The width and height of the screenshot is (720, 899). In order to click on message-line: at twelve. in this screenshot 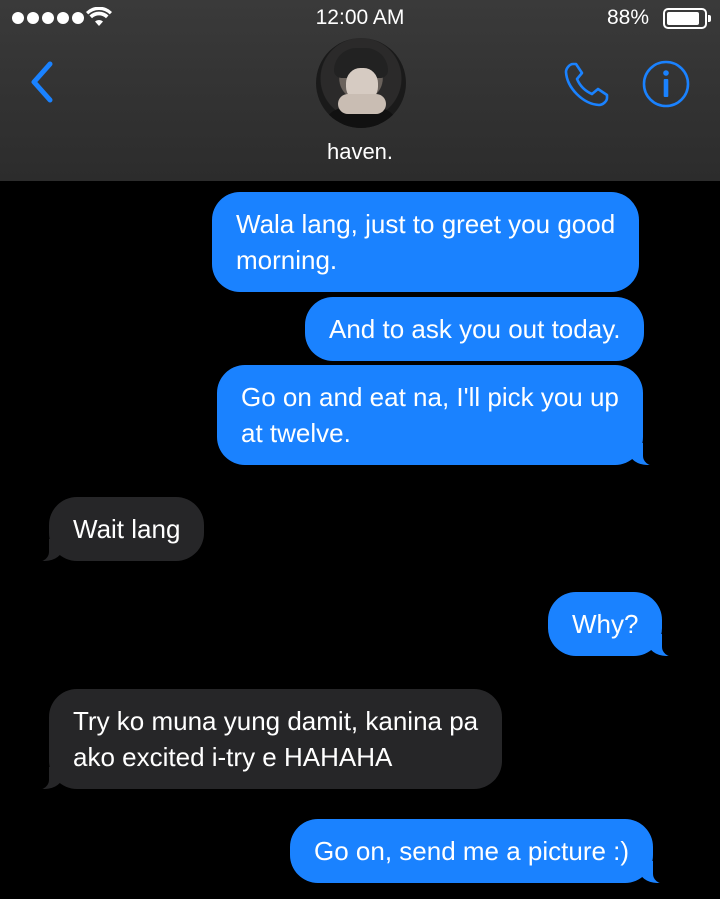, I will do `click(296, 433)`.